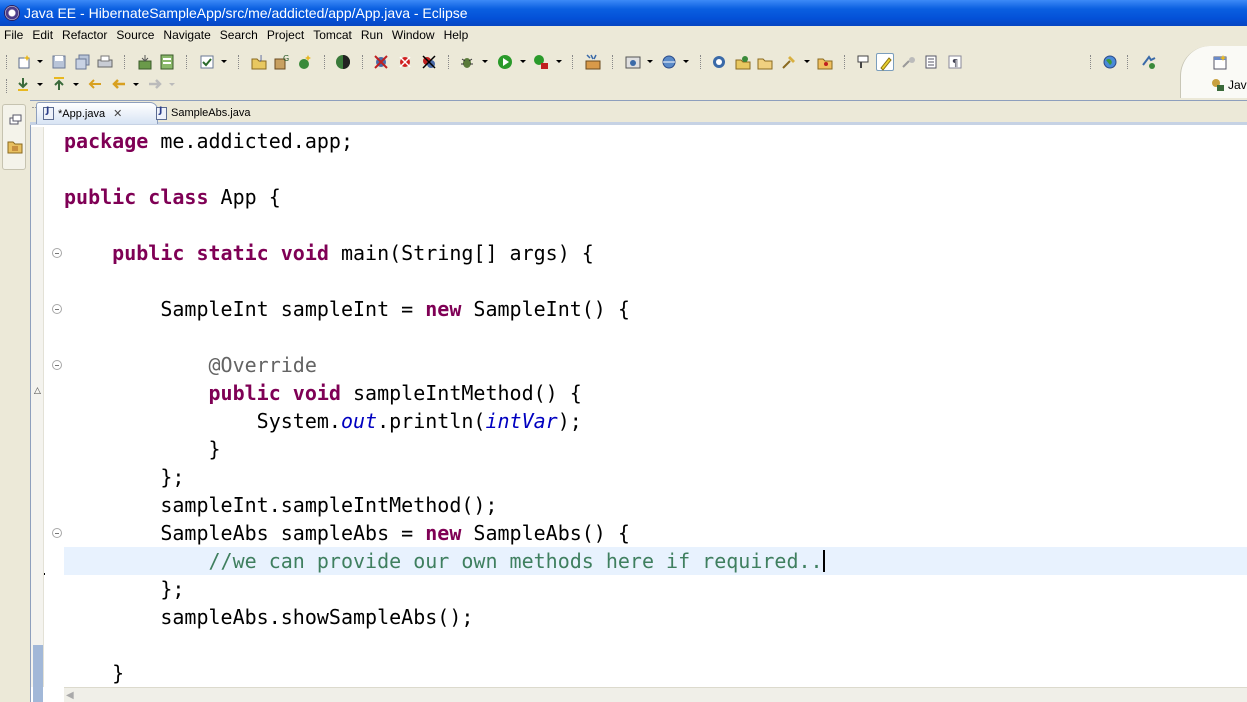 This screenshot has height=702, width=1247. I want to click on menu-project: Project, so click(285, 35).